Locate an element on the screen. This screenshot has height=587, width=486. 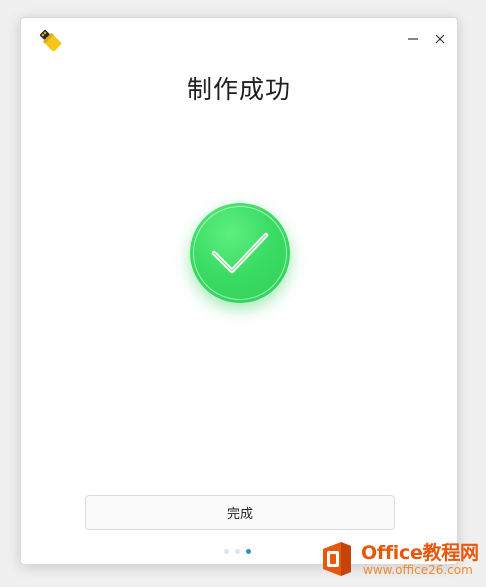
close-icon is located at coordinates (440, 39).